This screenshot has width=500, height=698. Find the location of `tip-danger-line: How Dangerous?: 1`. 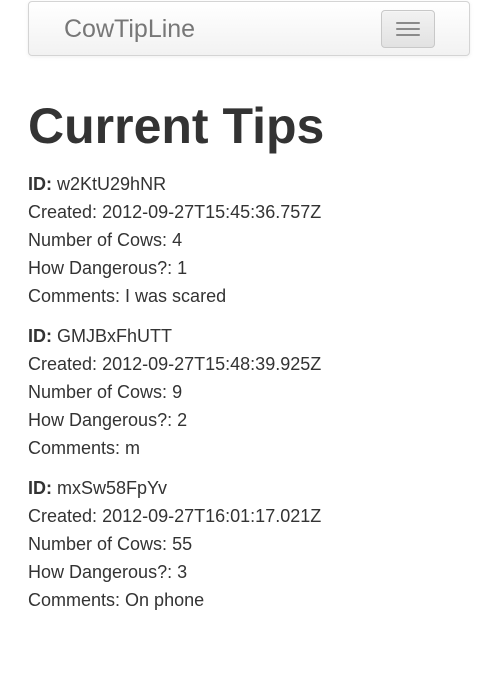

tip-danger-line: How Dangerous?: 1 is located at coordinates (248, 268).